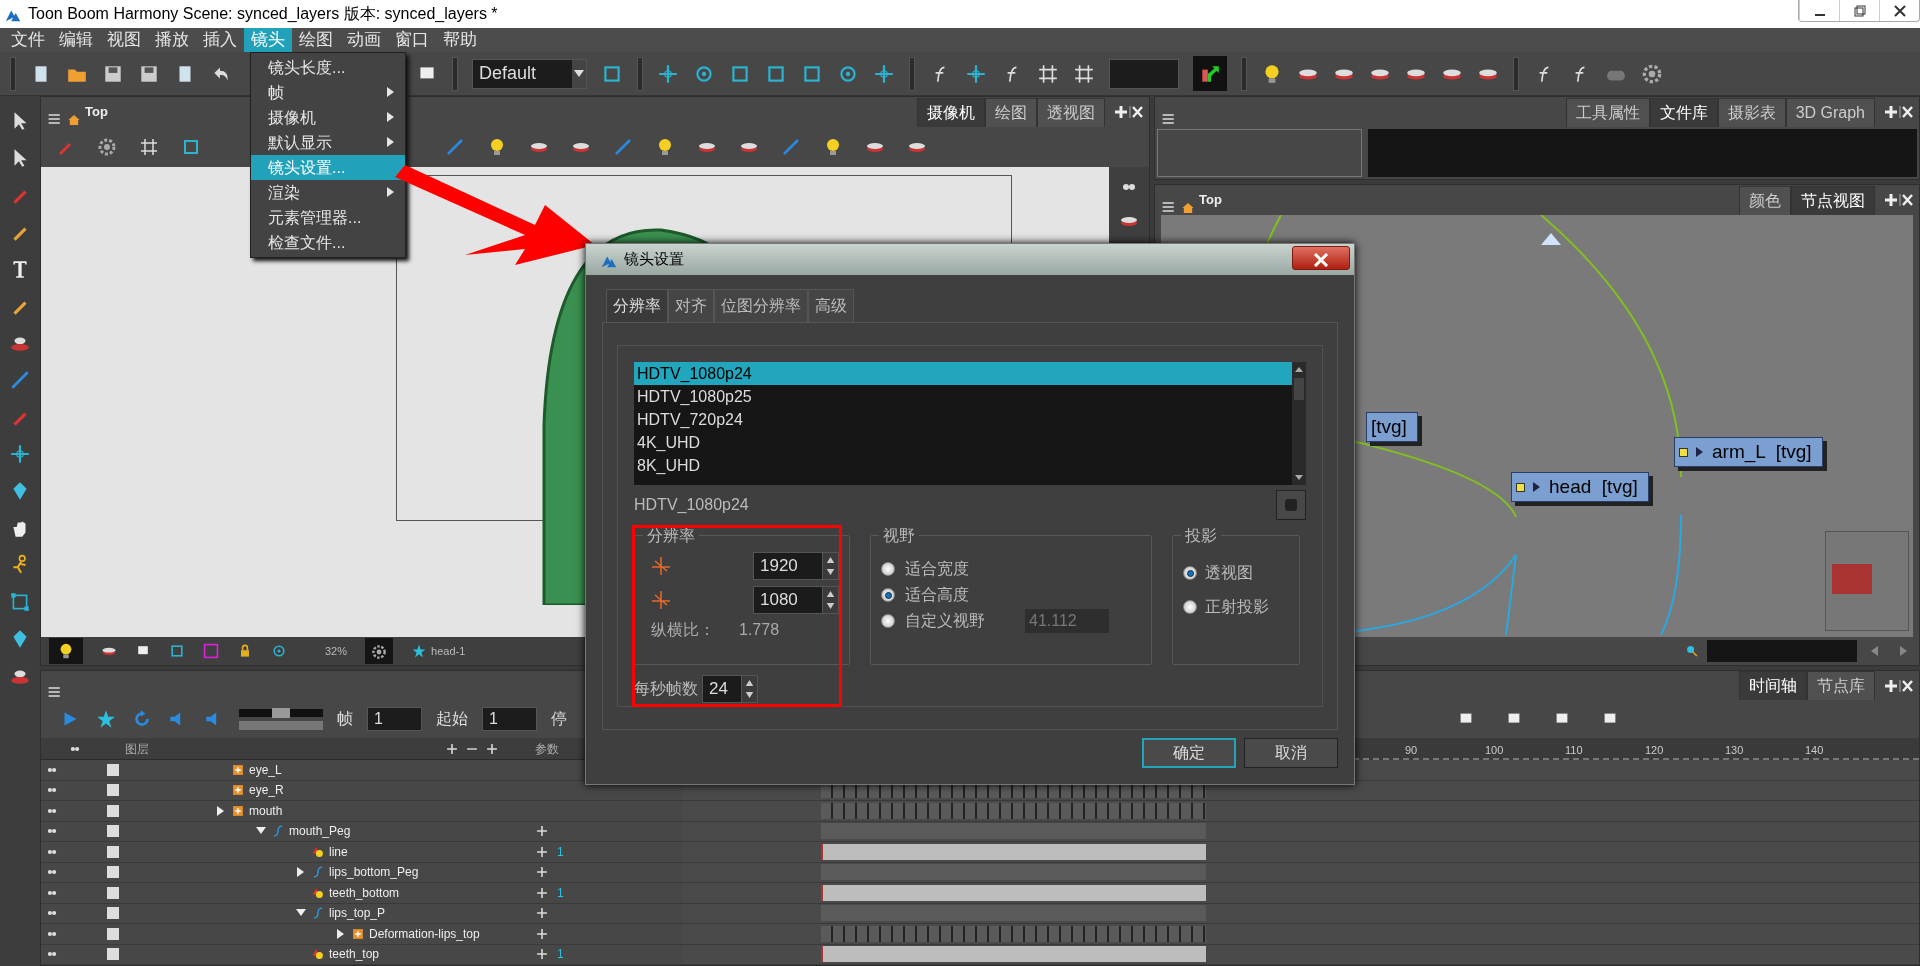 Image resolution: width=1920 pixels, height=966 pixels. I want to click on preset-item: HDTV_1080p25, so click(963, 396).